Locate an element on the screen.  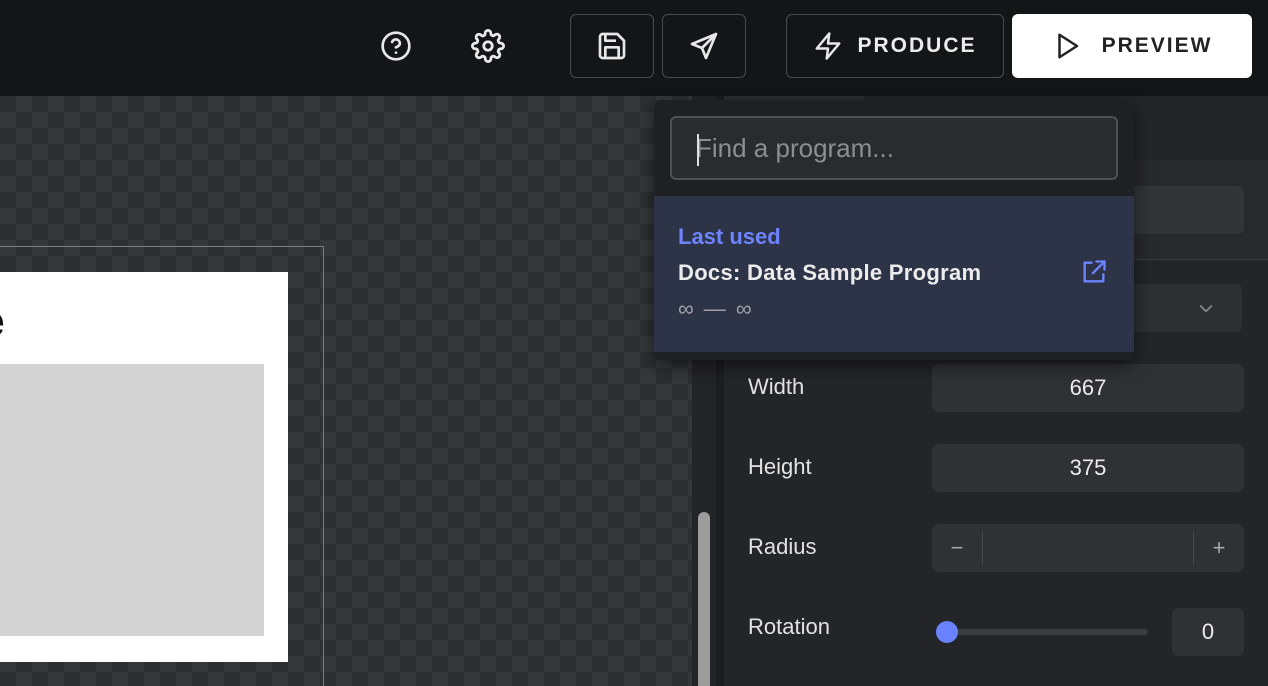
external-link-icon is located at coordinates (1094, 271).